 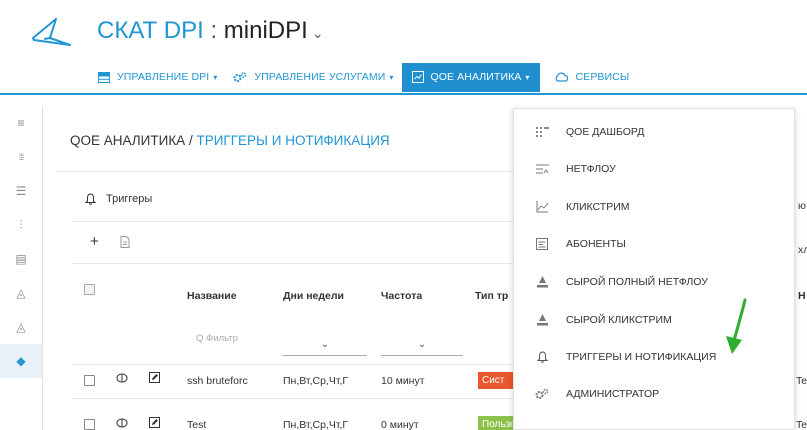 What do you see at coordinates (320, 77) in the screenshot?
I see `nav-label: УПРАВЛЕНИЕ УСЛУГАМИ` at bounding box center [320, 77].